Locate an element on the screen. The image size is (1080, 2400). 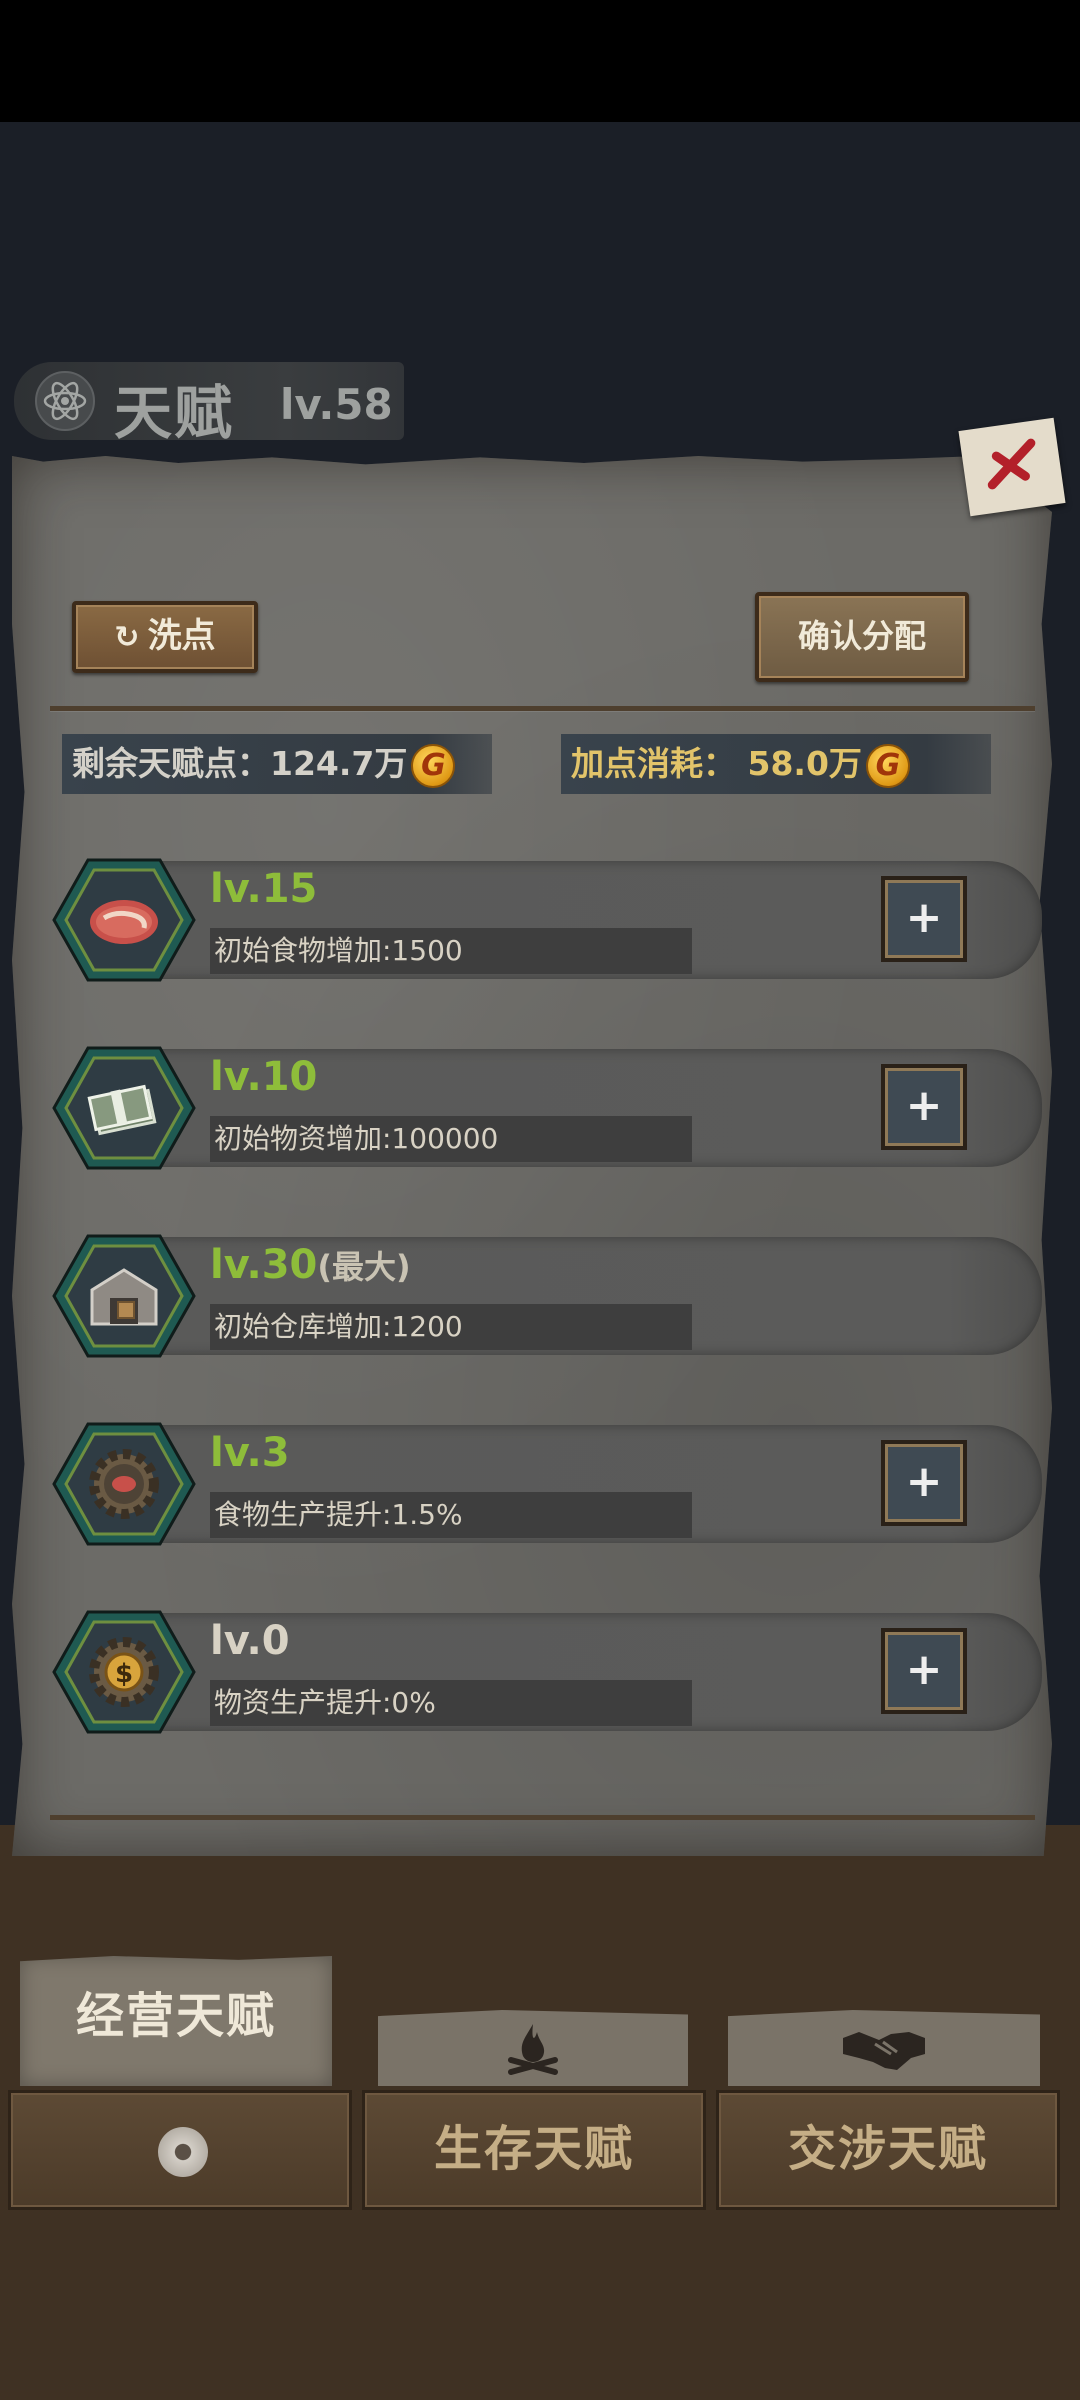
reset-points-button: ↻ 洗点 is located at coordinates (165, 637).